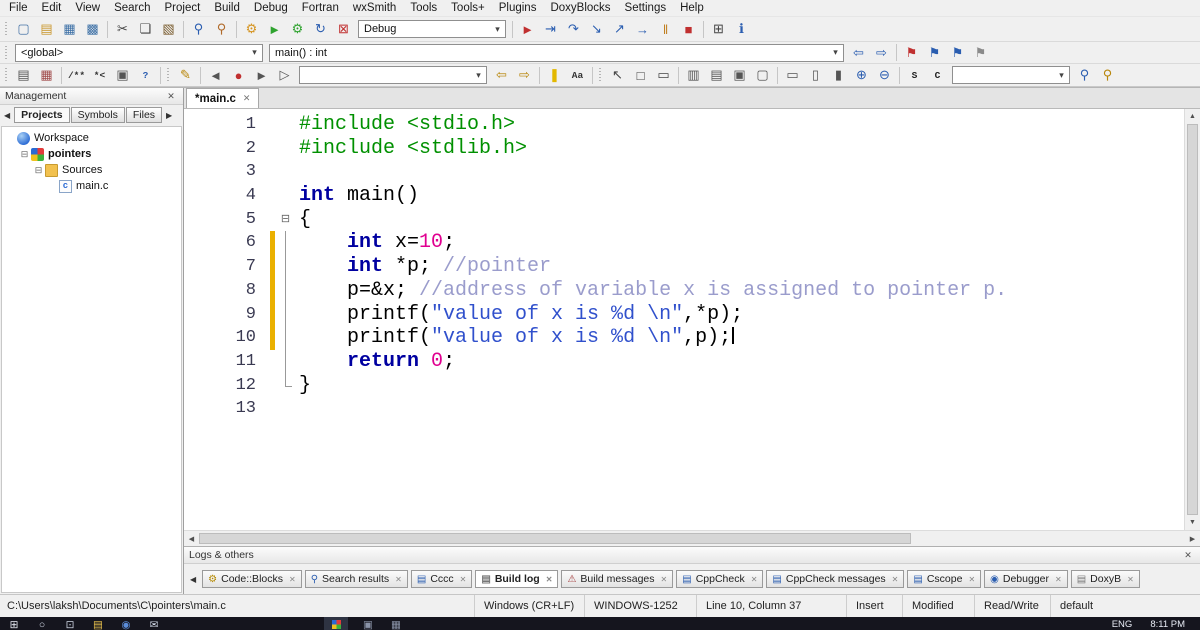  I want to click on code-line-10: 10 printf("value of x is %d \n",p);, so click(684, 338).